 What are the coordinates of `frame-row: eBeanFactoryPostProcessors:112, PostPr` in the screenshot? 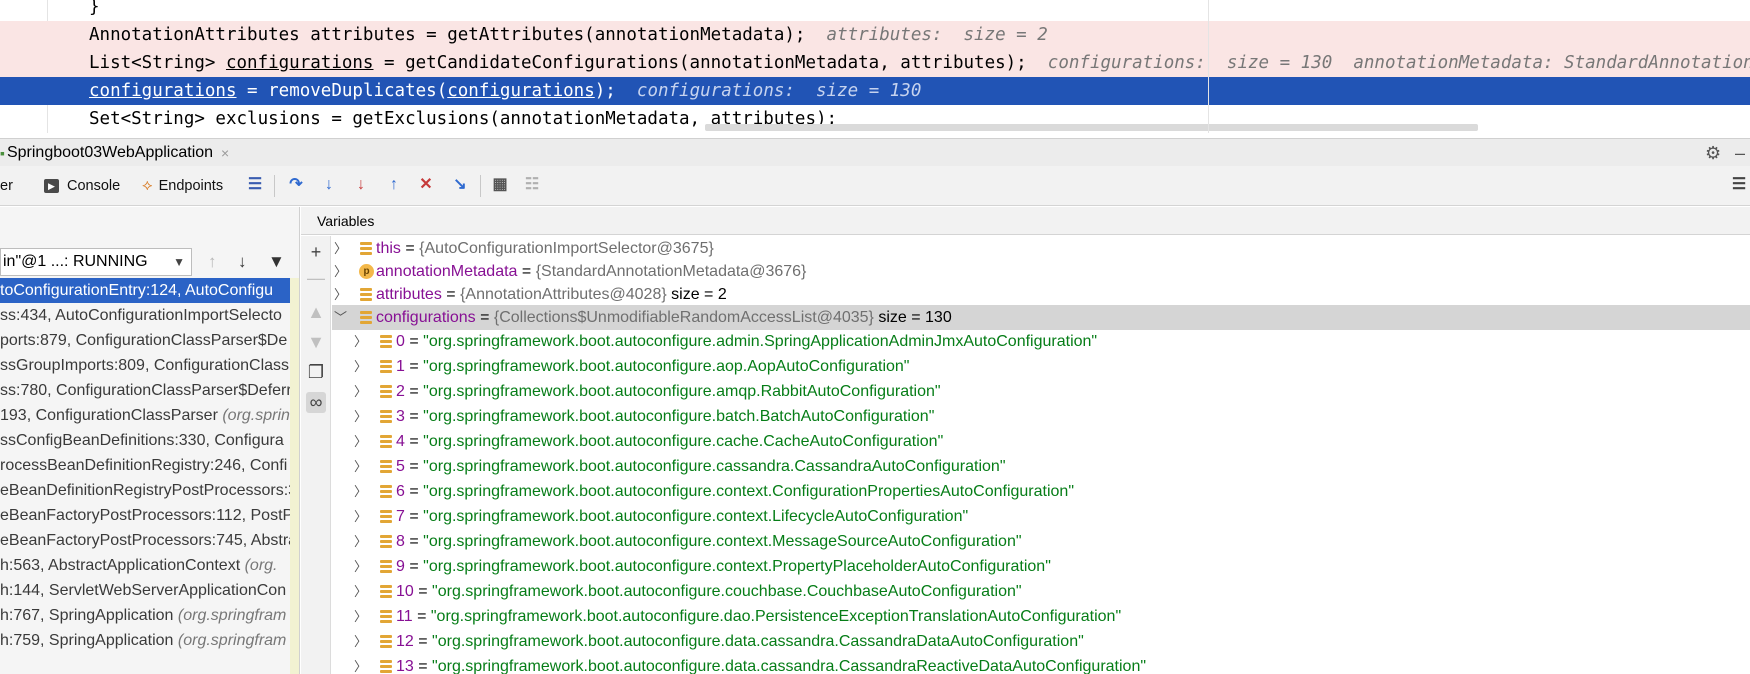 It's located at (149, 515).